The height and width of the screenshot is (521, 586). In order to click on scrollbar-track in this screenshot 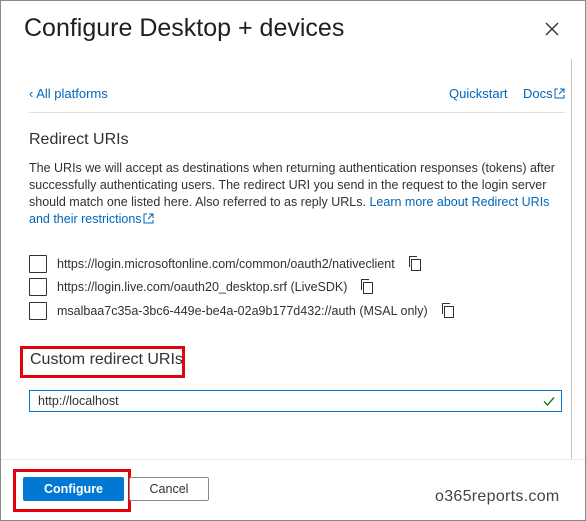, I will do `click(571, 259)`.